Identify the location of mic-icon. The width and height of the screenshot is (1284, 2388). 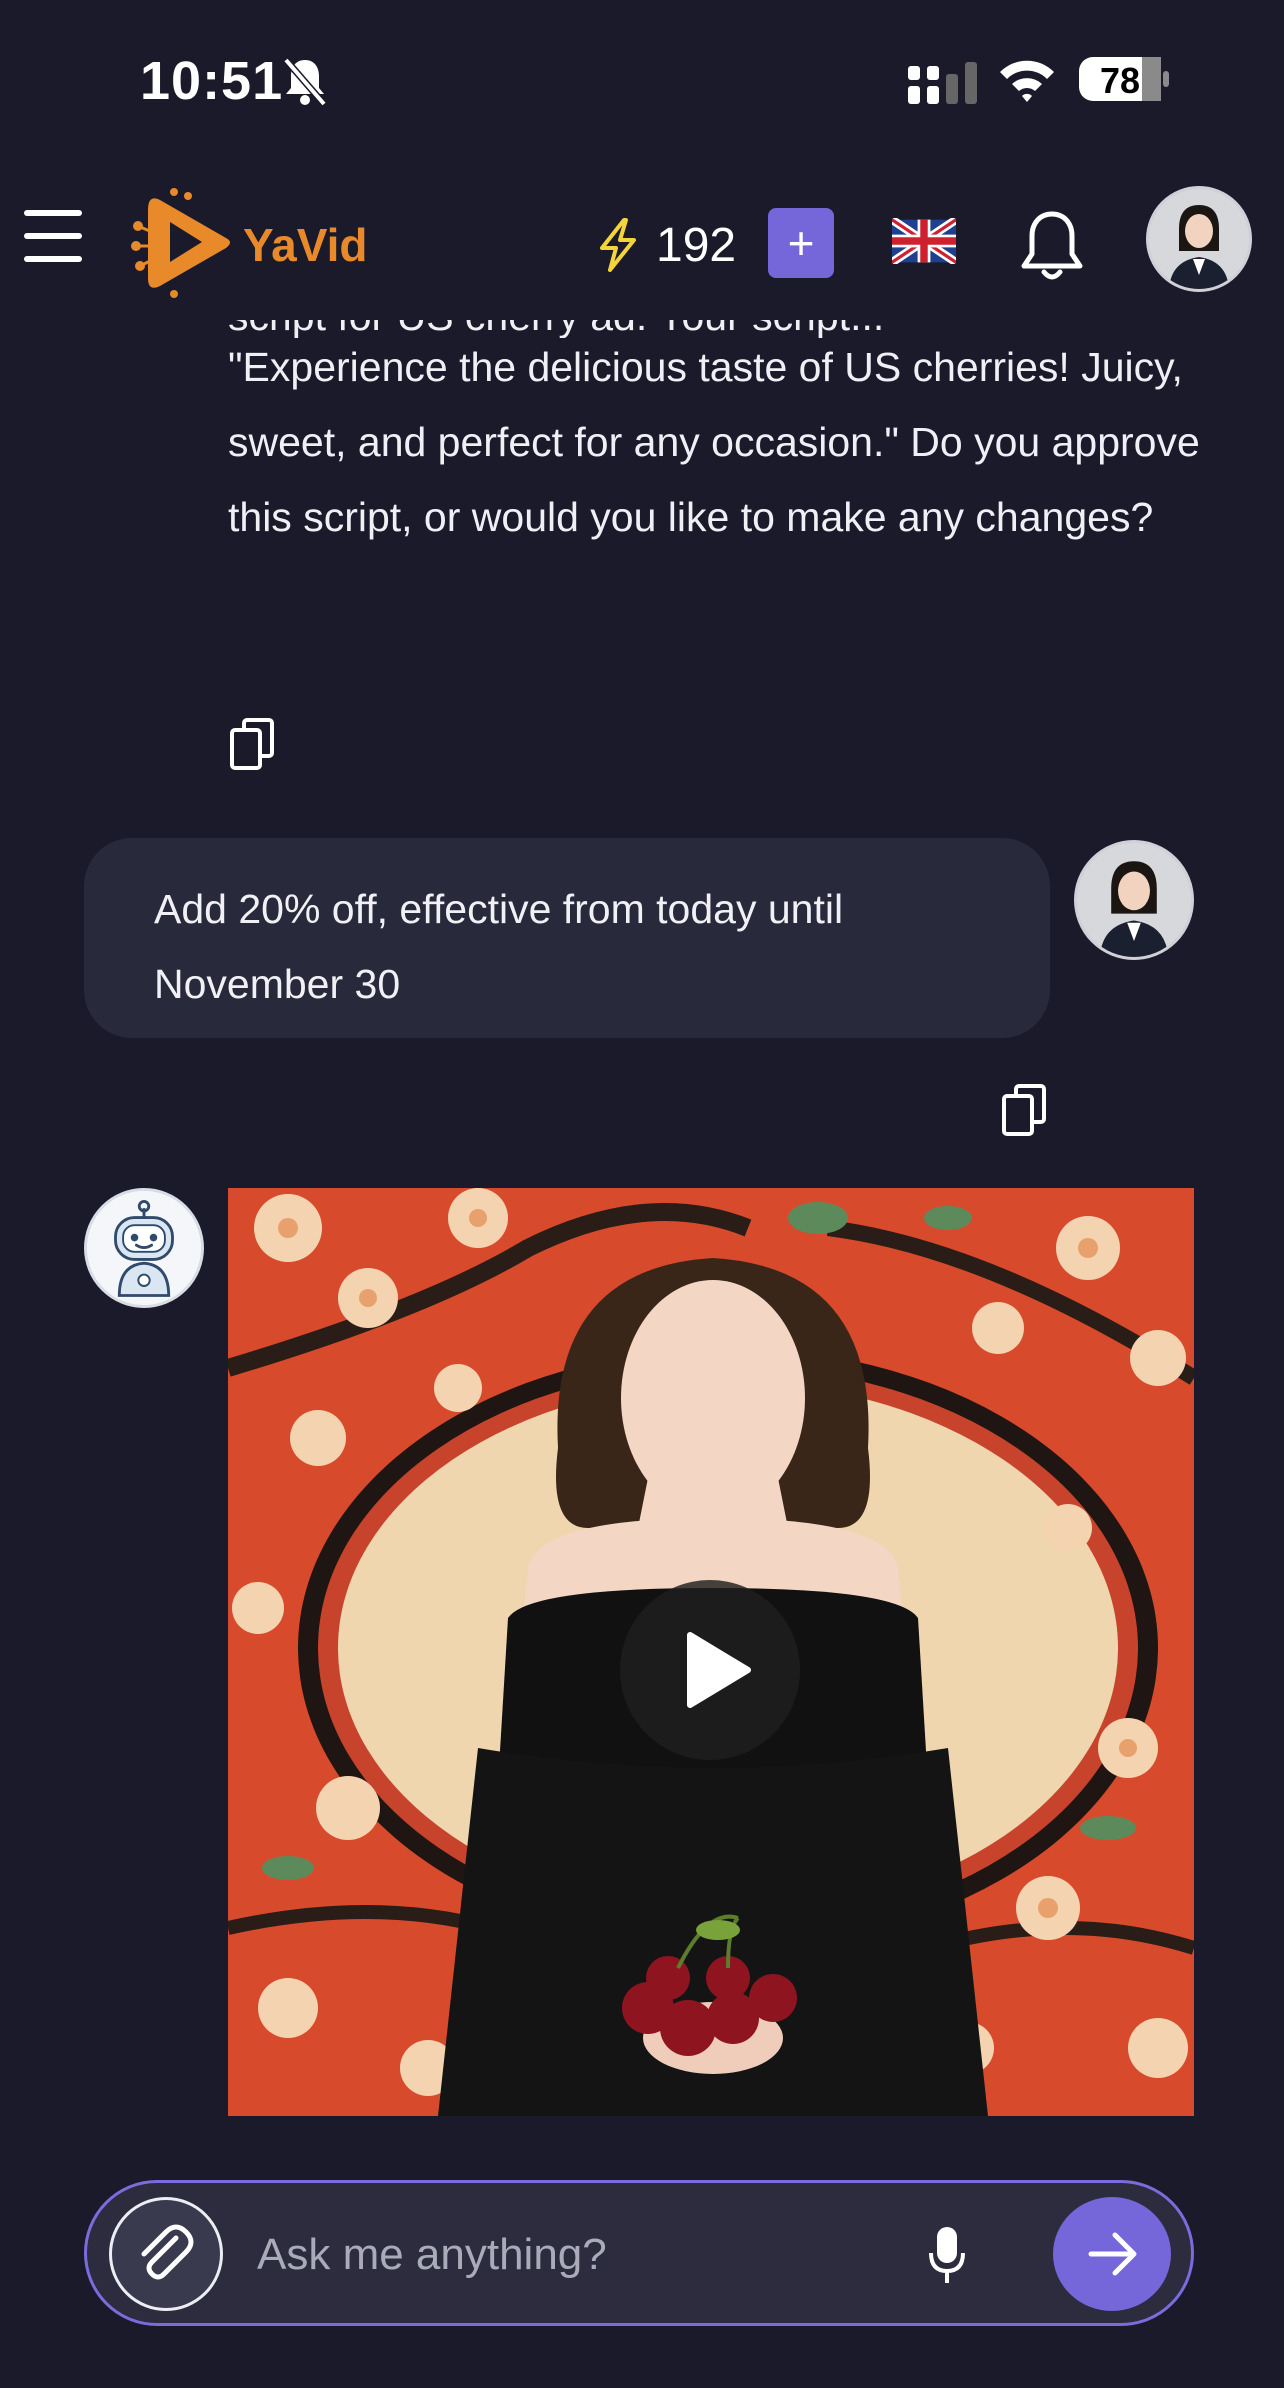
(947, 2255).